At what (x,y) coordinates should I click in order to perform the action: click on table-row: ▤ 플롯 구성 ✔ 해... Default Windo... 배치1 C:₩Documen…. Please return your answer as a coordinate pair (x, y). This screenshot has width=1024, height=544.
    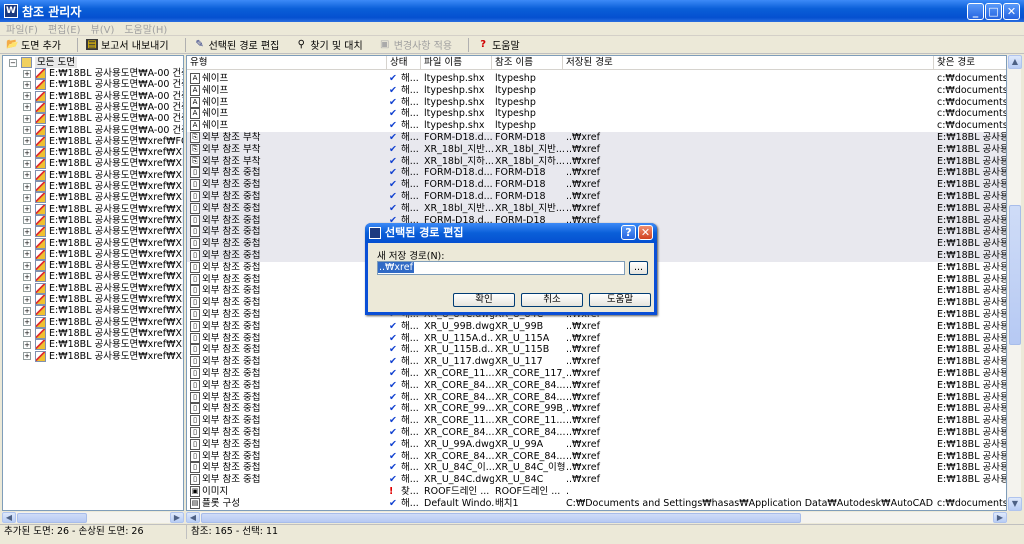
    Looking at the image, I should click on (596, 503).